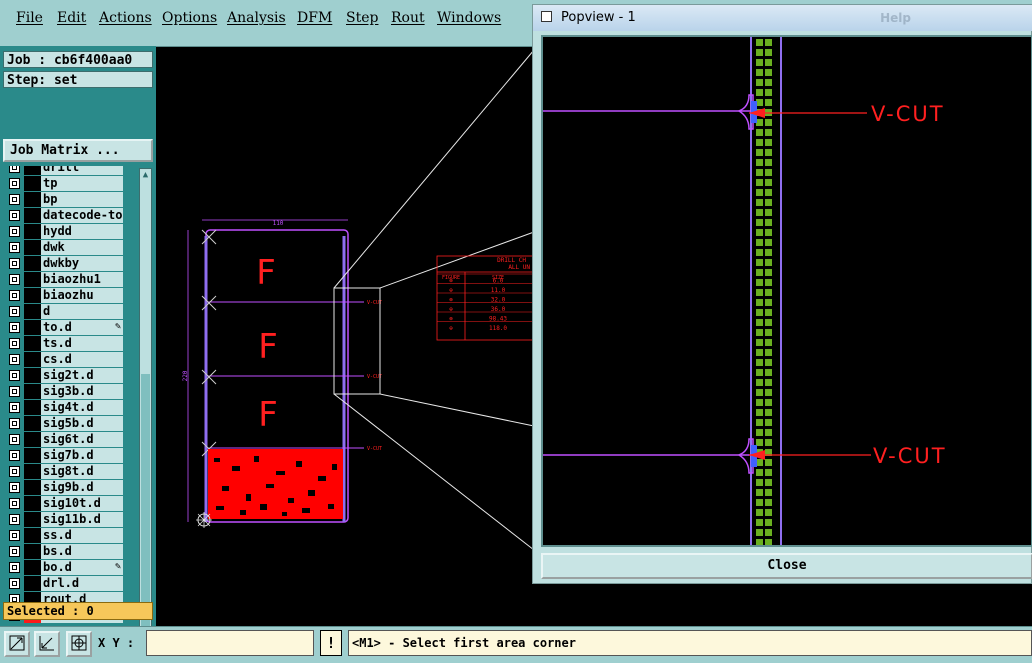  I want to click on layer-name: biaozhu1, so click(82, 279).